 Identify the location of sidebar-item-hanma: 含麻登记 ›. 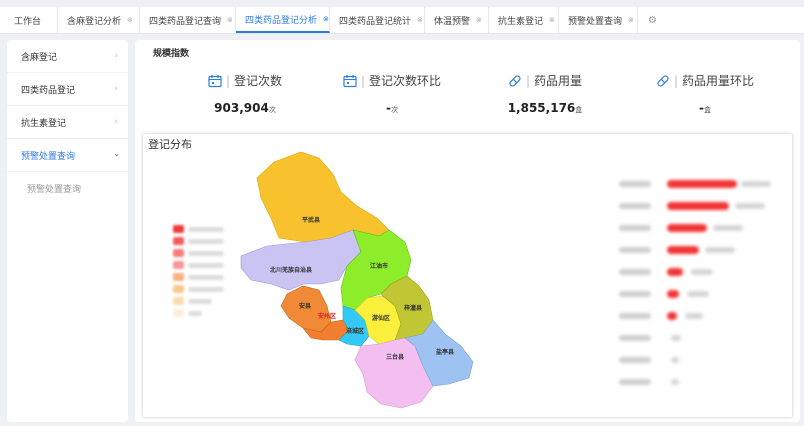
(67, 56).